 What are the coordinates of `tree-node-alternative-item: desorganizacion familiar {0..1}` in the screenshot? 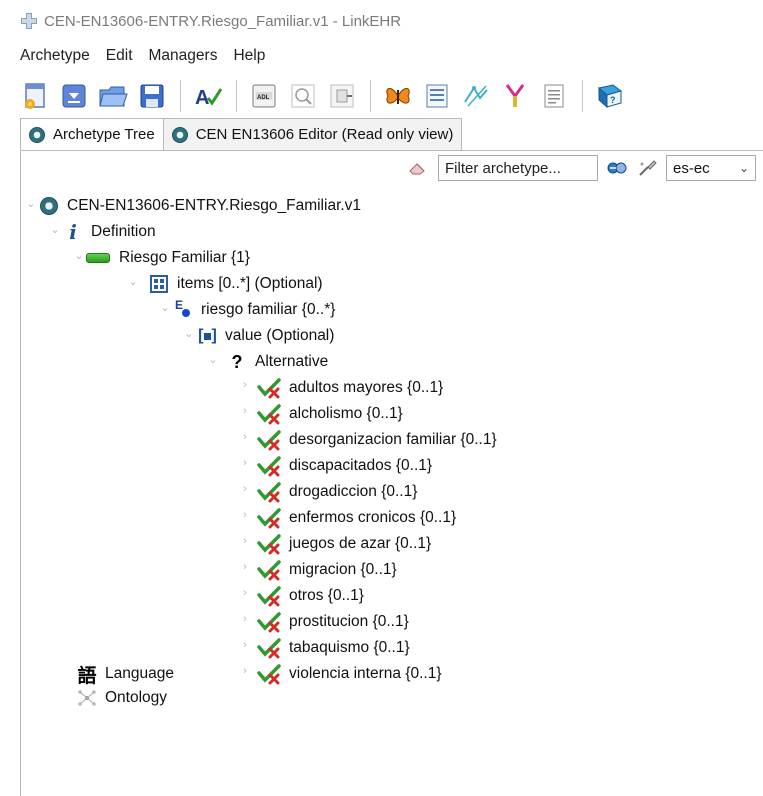 It's located at (377, 440).